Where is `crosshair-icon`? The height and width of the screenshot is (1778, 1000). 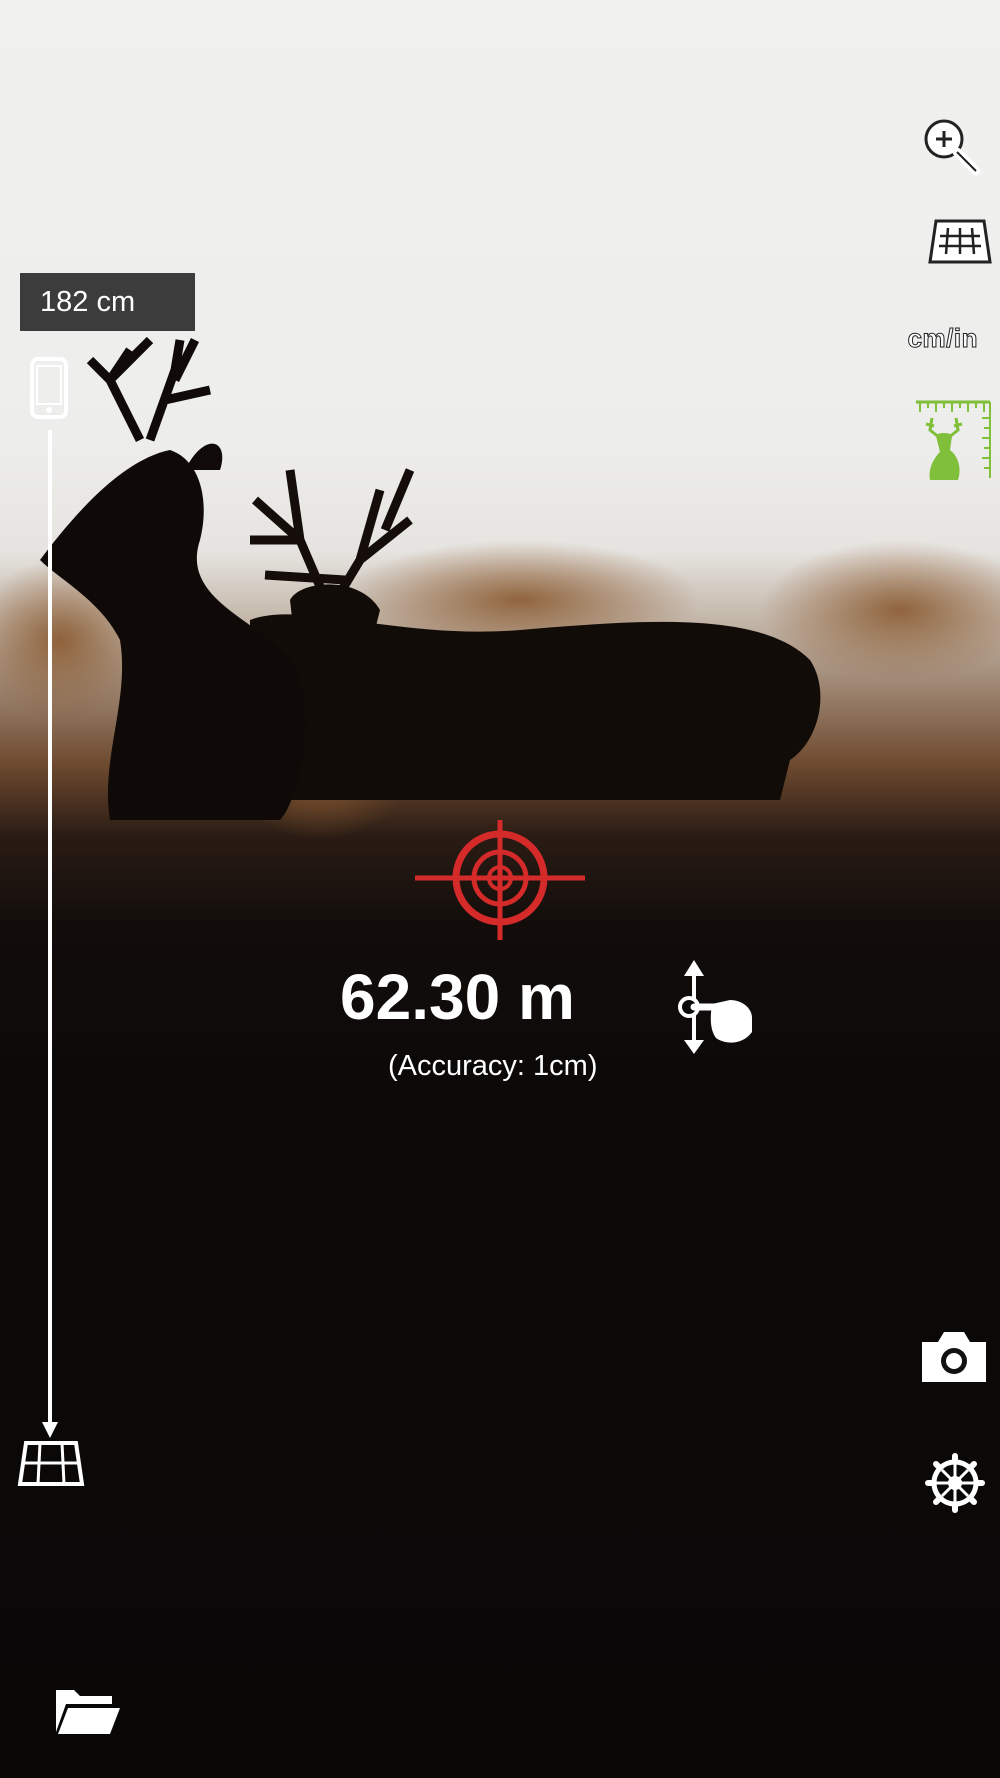 crosshair-icon is located at coordinates (500, 880).